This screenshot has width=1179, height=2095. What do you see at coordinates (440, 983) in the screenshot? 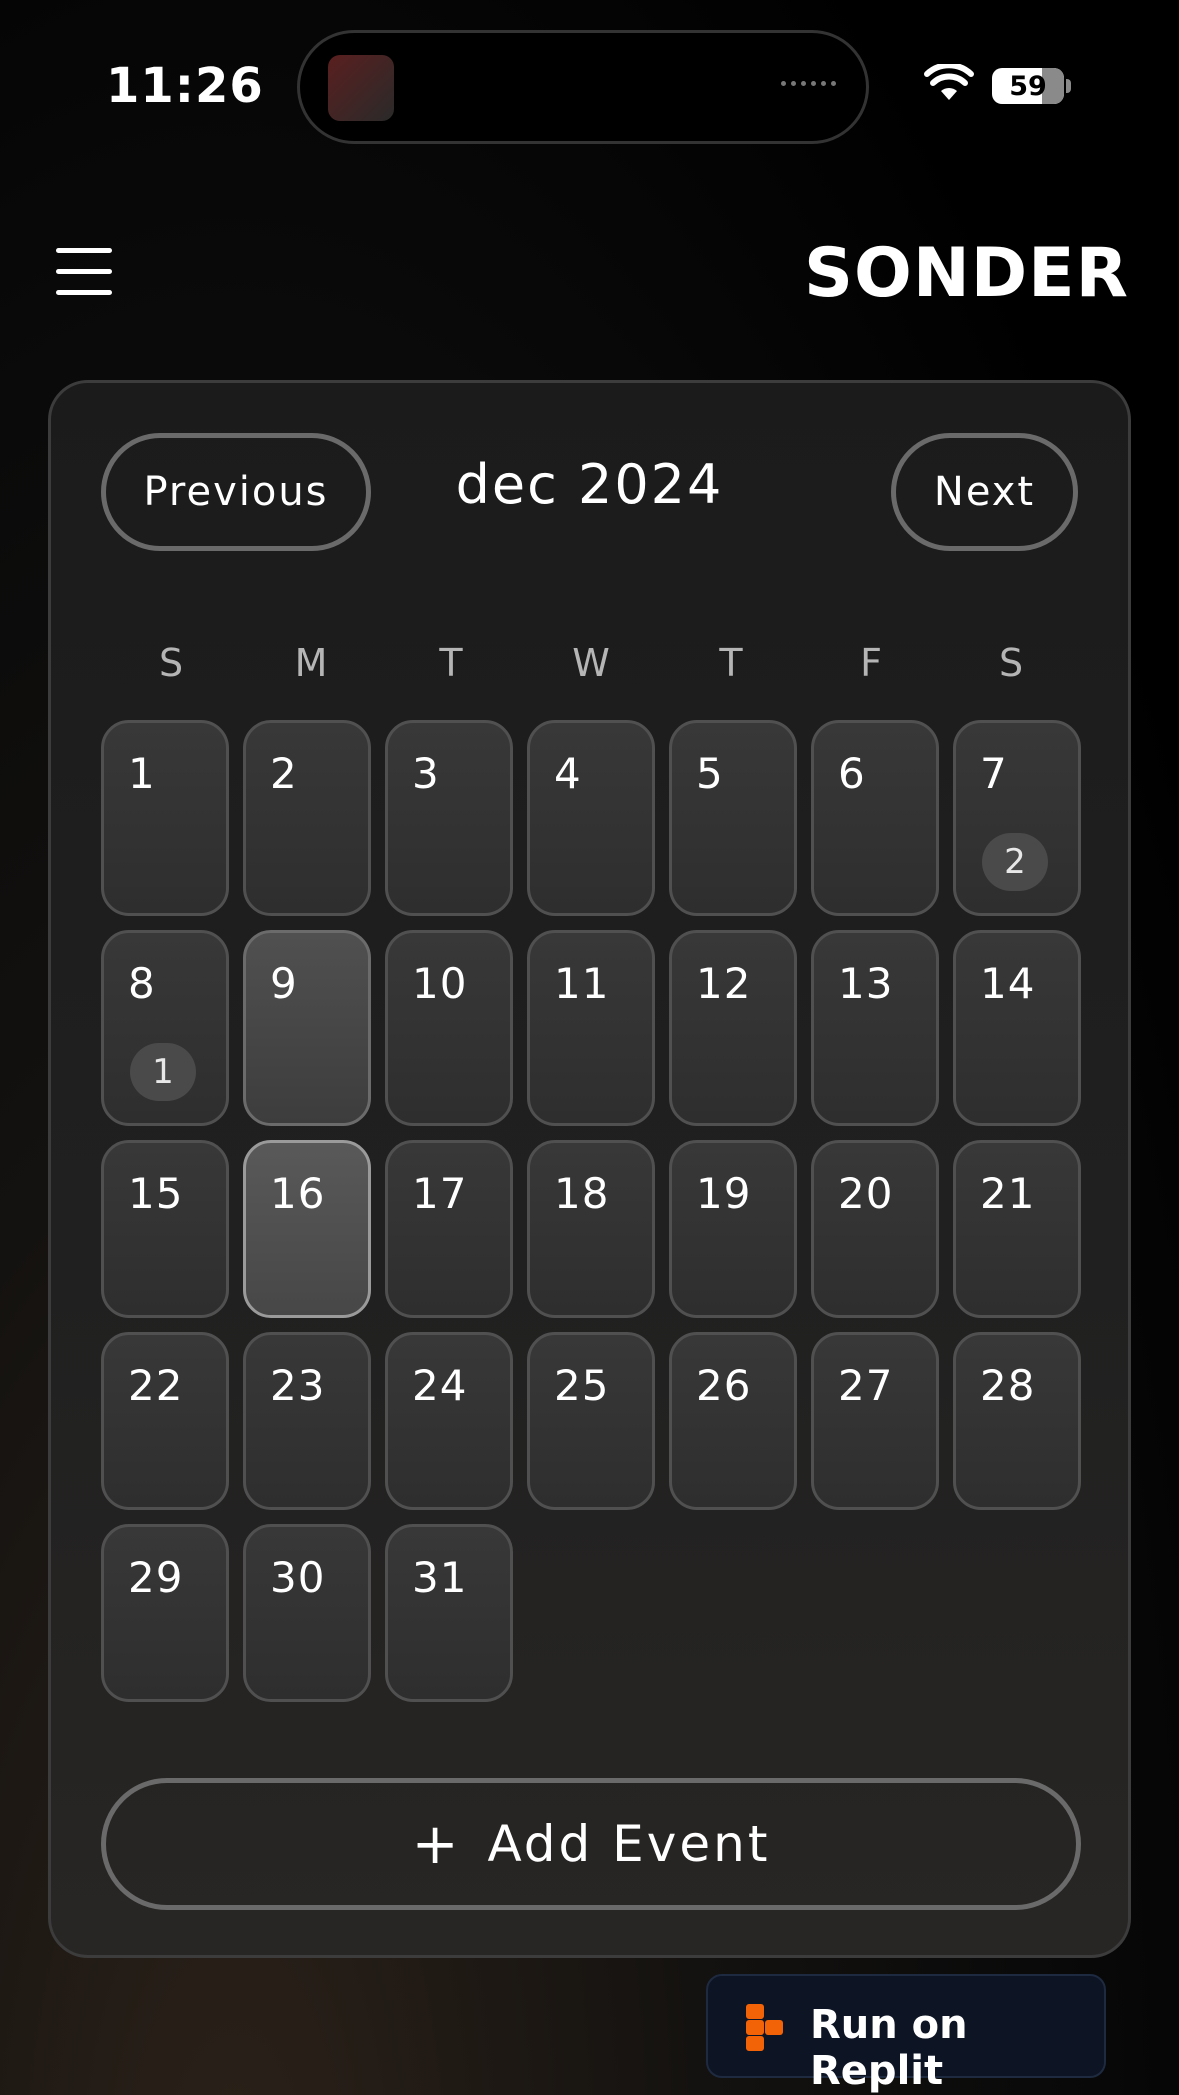
I see `day-number: 10` at bounding box center [440, 983].